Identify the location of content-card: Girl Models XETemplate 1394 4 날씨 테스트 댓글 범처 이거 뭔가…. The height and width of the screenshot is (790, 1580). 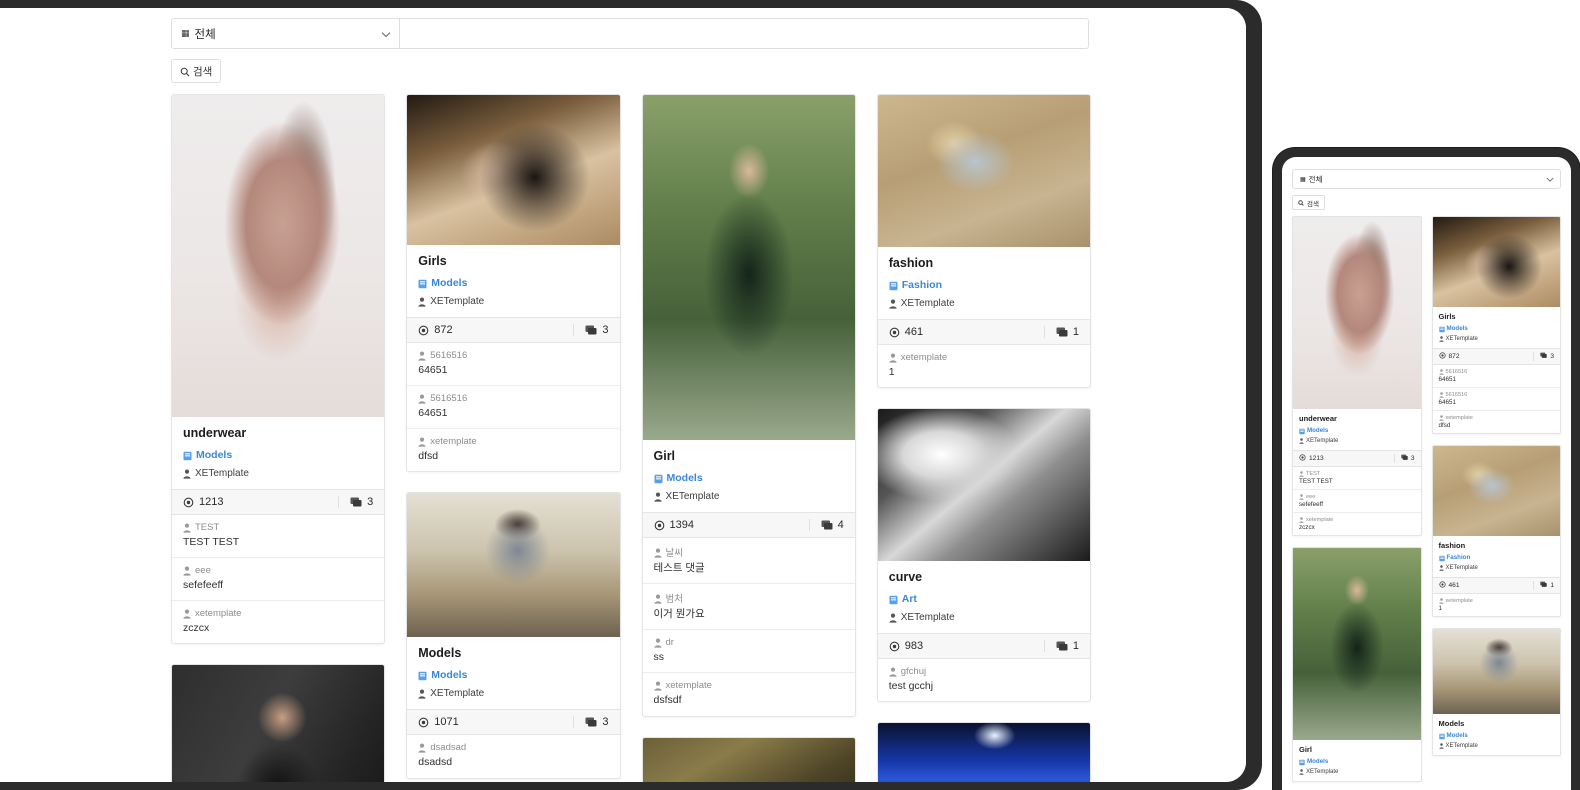
(748, 405).